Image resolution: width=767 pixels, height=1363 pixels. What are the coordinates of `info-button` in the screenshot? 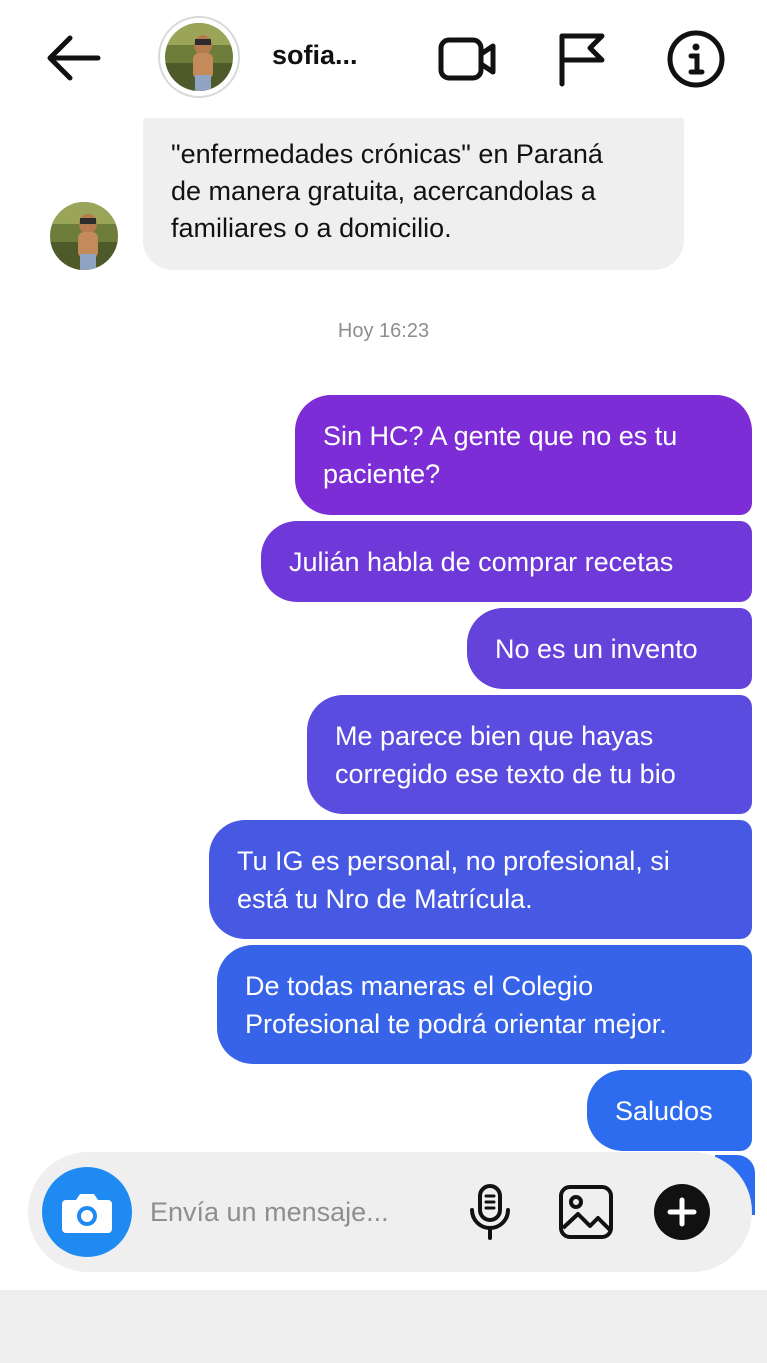 It's located at (696, 59).